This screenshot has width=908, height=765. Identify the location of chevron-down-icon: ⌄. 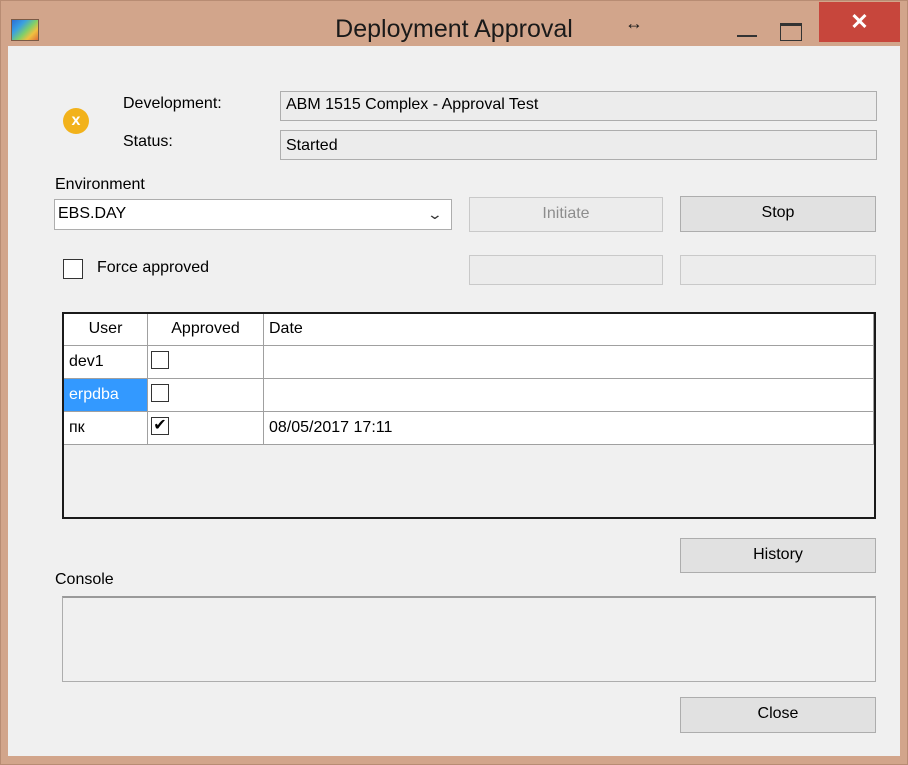
(435, 214).